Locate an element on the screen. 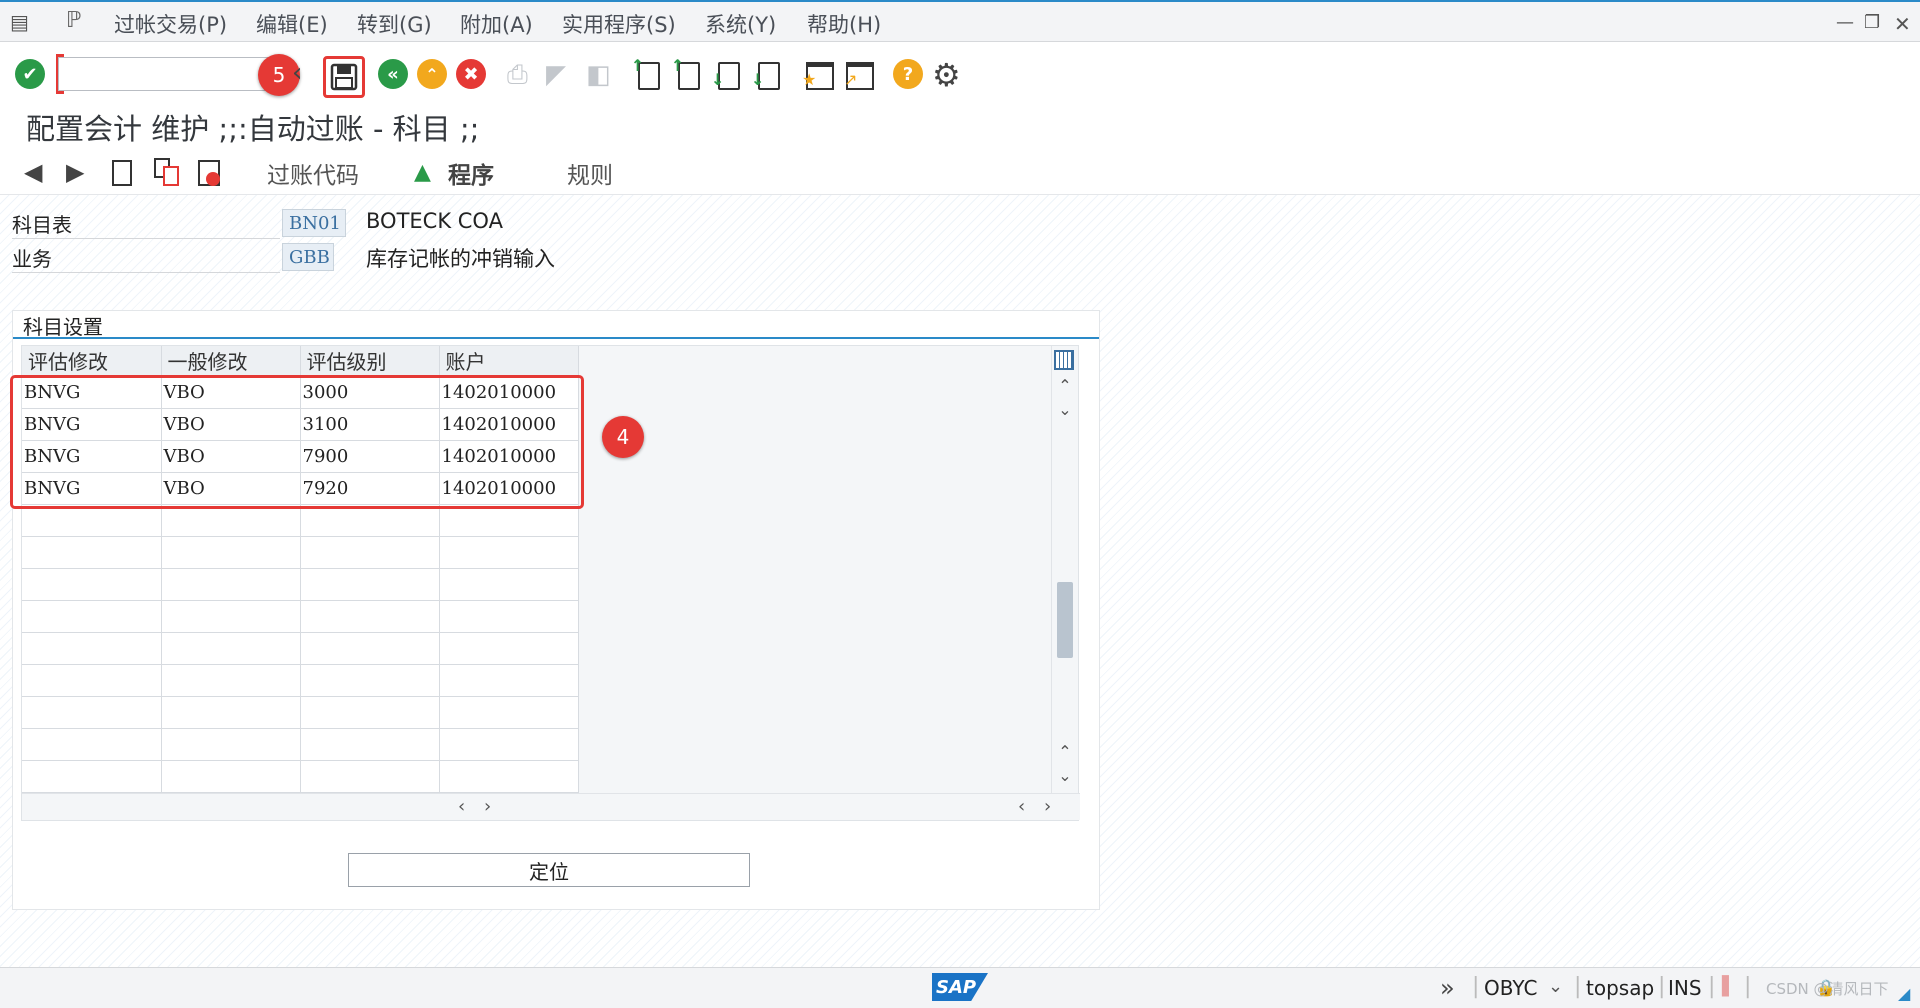 The image size is (1920, 1008). scroll-left-icon: ‹ is located at coordinates (461, 806).